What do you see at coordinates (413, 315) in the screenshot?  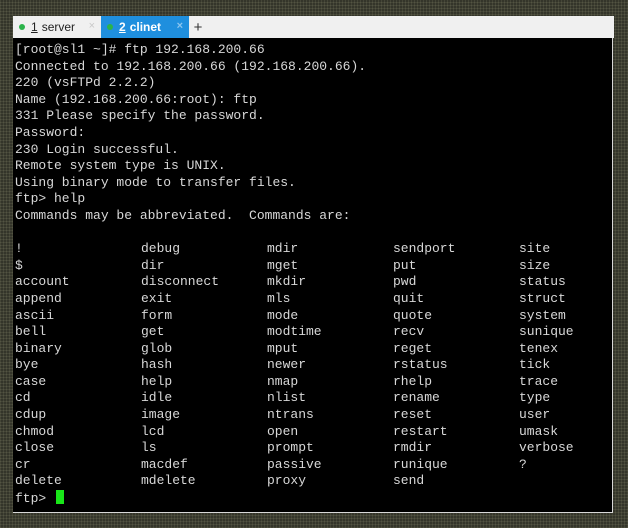 I see `command-item: quote` at bounding box center [413, 315].